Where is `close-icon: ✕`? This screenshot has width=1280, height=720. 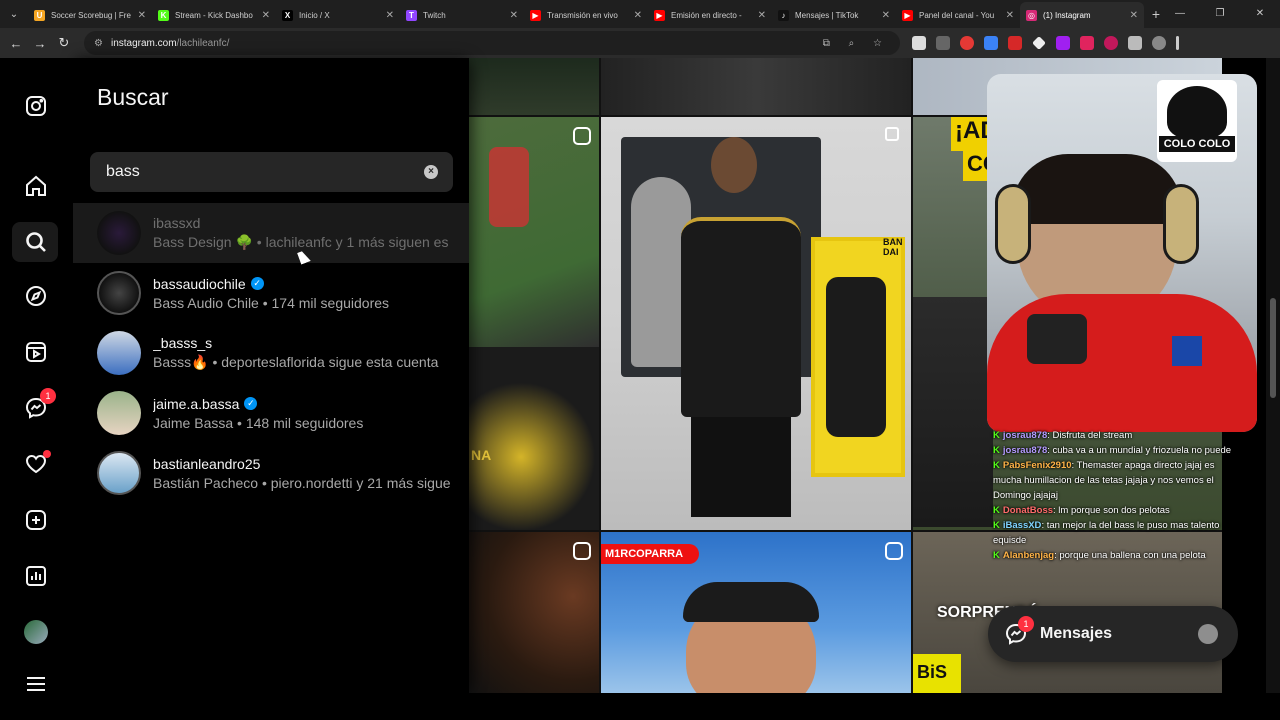 close-icon: ✕ is located at coordinates (1260, 14).